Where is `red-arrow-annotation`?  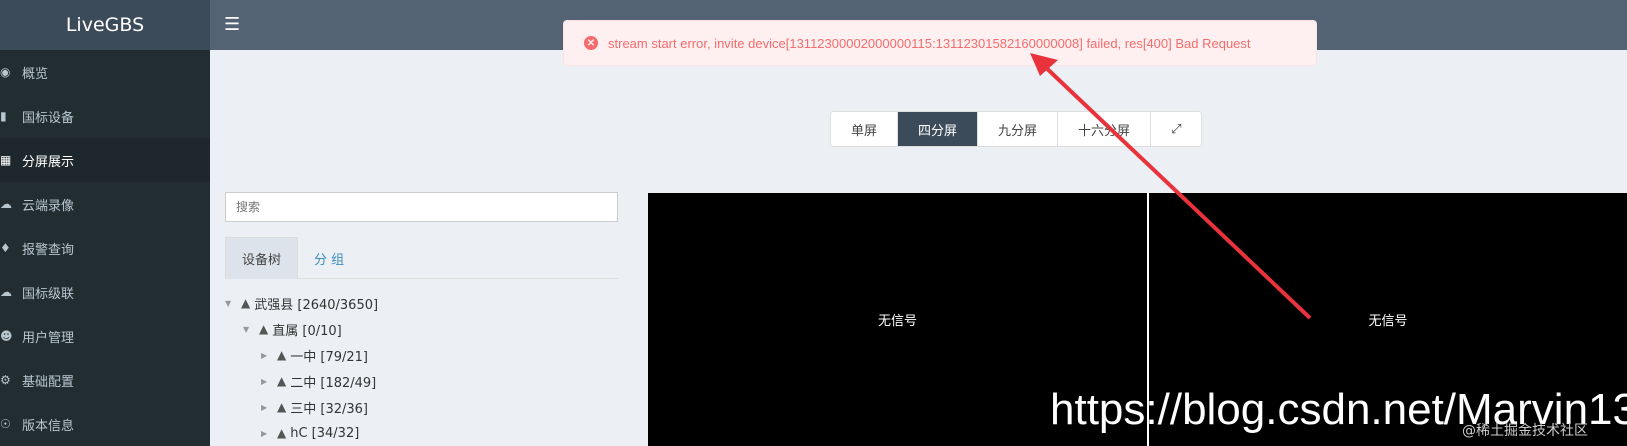 red-arrow-annotation is located at coordinates (1171, 186).